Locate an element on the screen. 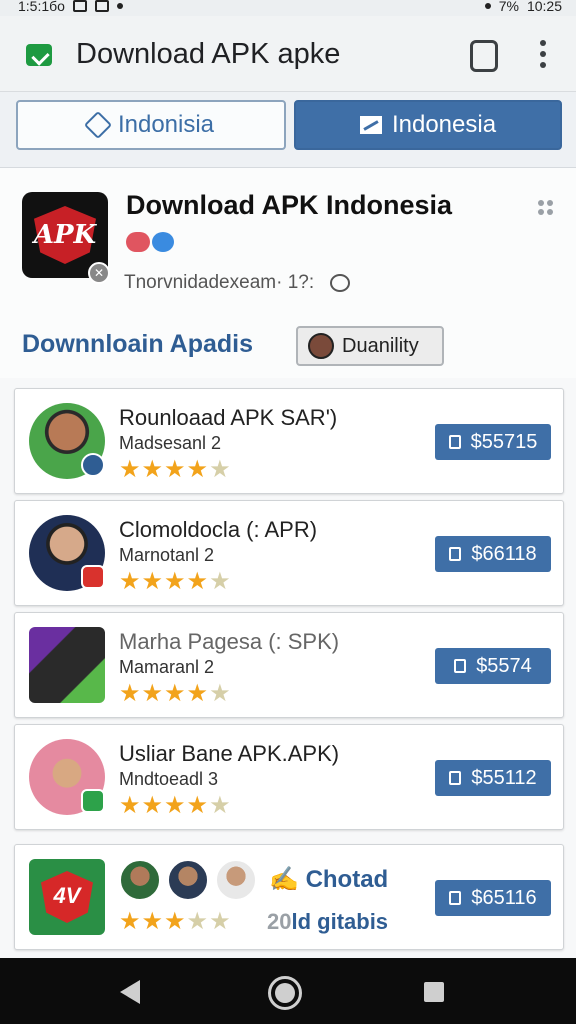 Image resolution: width=576 pixels, height=1024 pixels. list-item: 4V ✍ Chotad 20ld gitabis ★★★★★ $65116 is located at coordinates (289, 897).